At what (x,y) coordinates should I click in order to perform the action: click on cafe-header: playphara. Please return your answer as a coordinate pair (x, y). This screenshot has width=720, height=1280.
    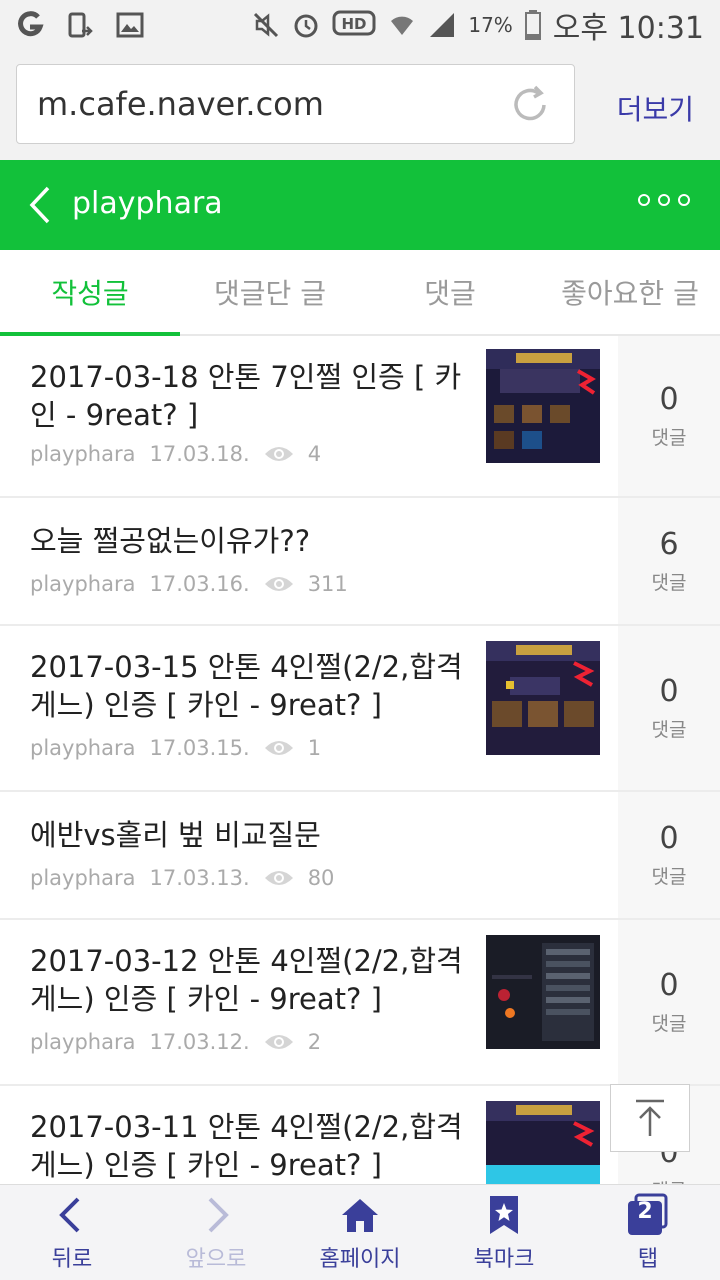
    Looking at the image, I should click on (360, 205).